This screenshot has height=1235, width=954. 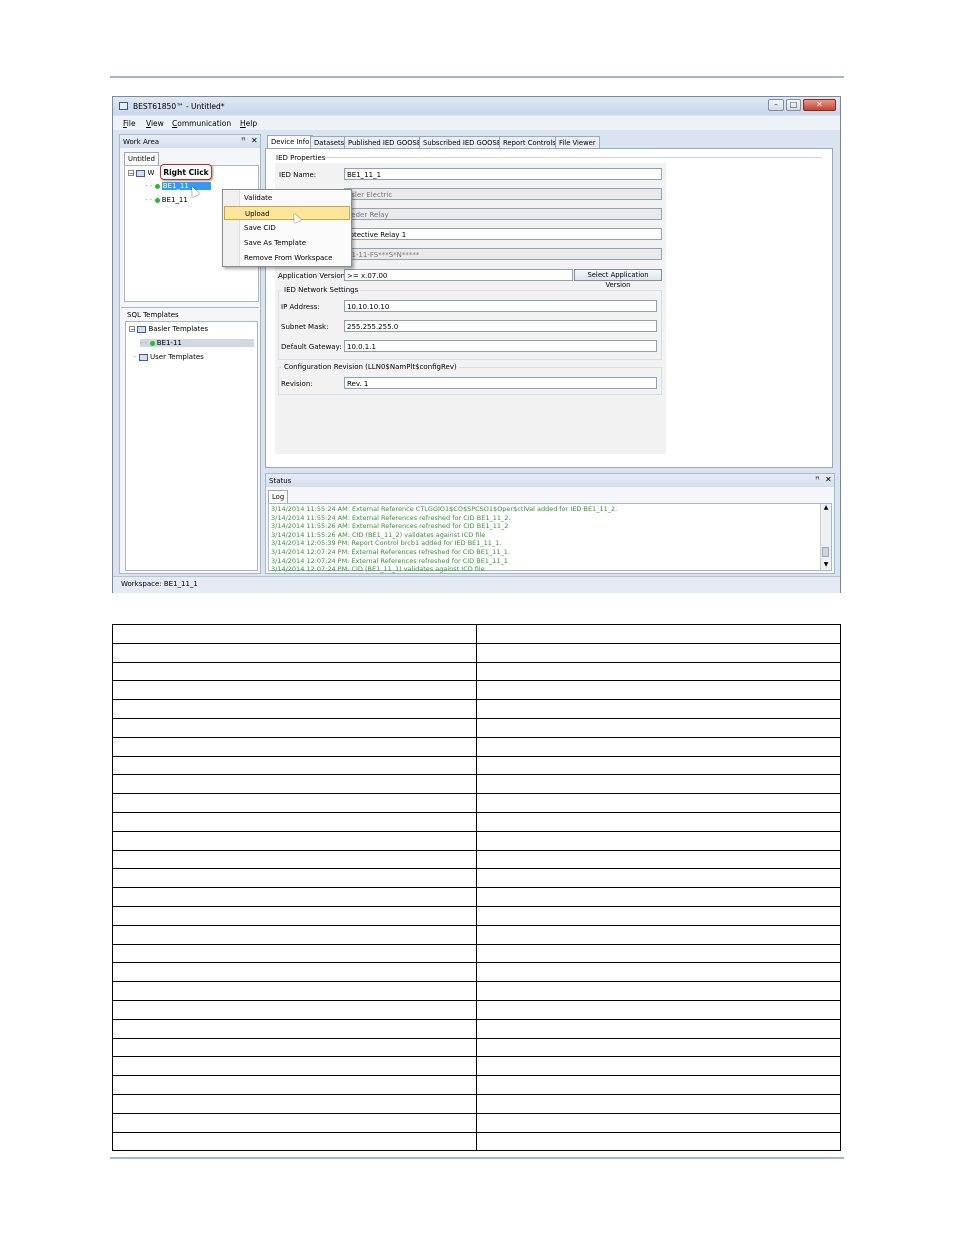 I want to click on sql-group-label: Basler Templates, so click(x=178, y=329).